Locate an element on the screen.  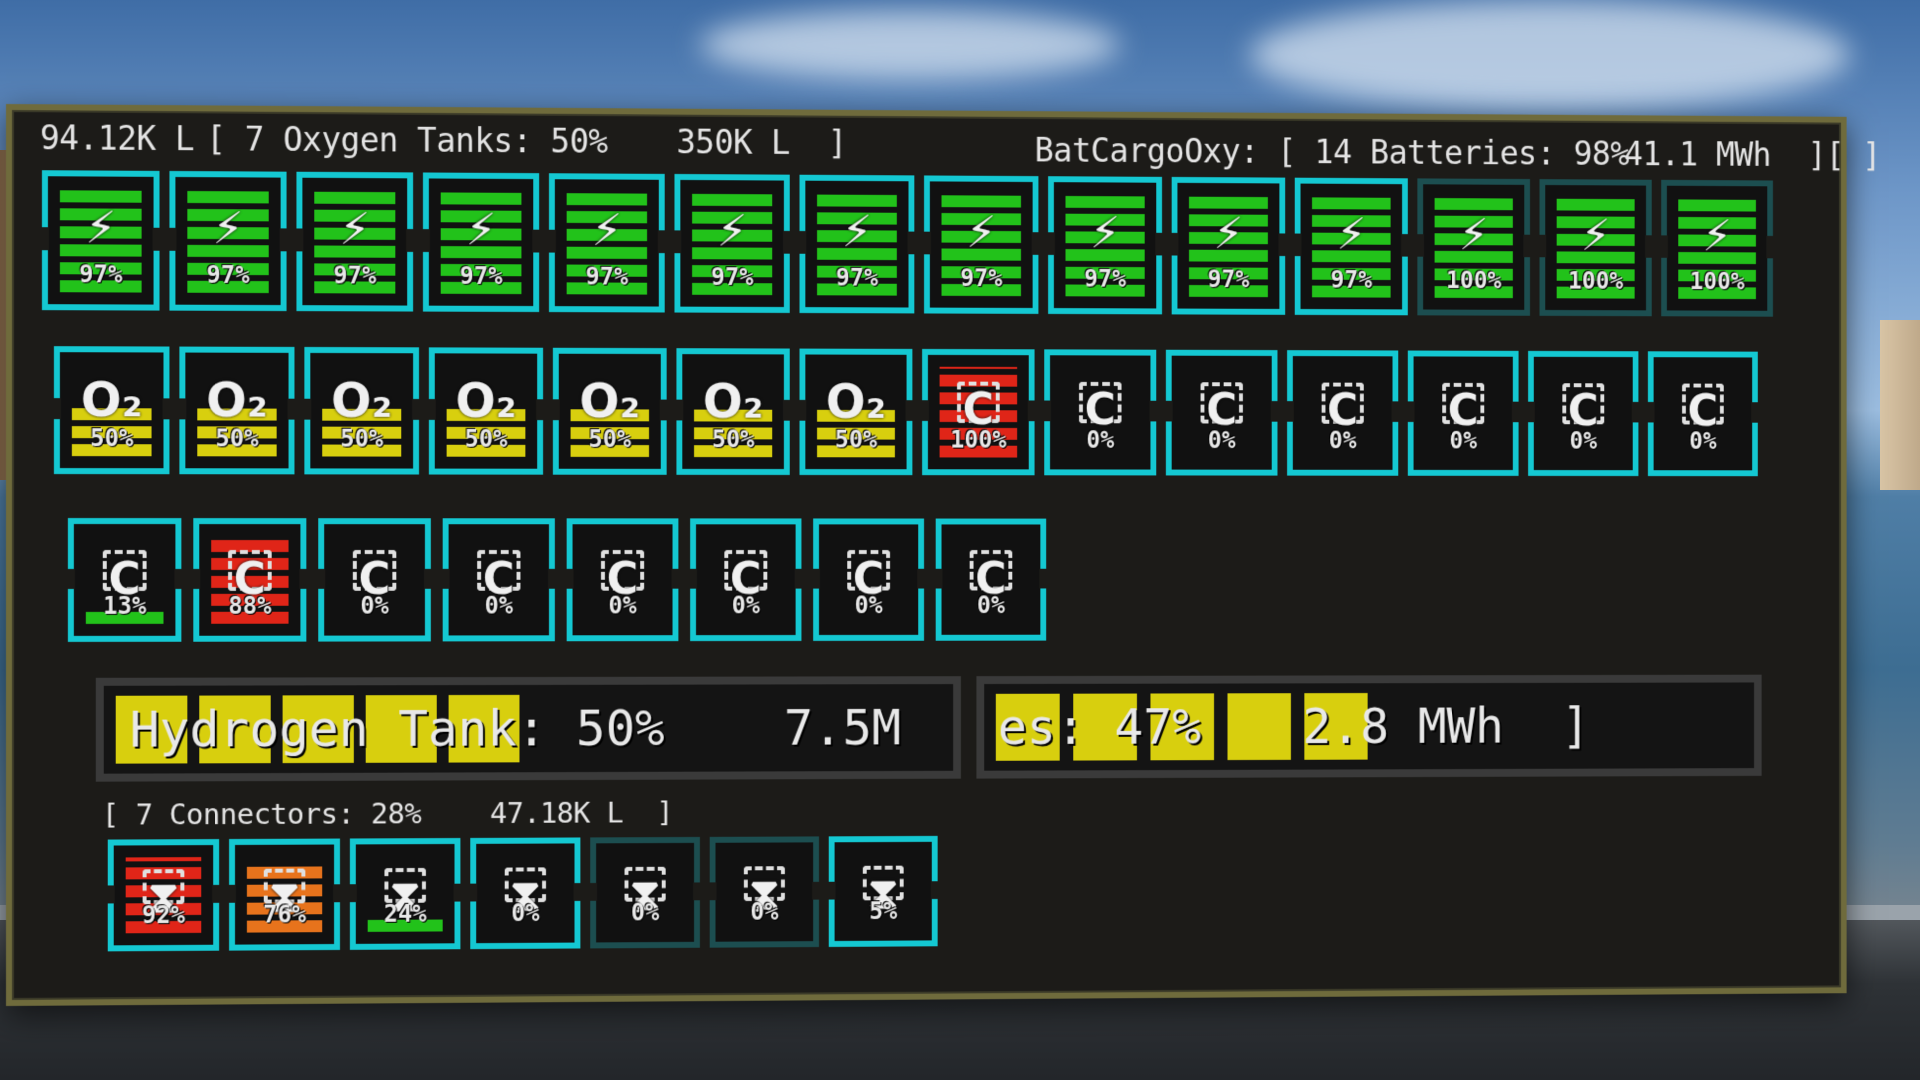
hydrogen-capacity: 7.5M is located at coordinates (842, 727).